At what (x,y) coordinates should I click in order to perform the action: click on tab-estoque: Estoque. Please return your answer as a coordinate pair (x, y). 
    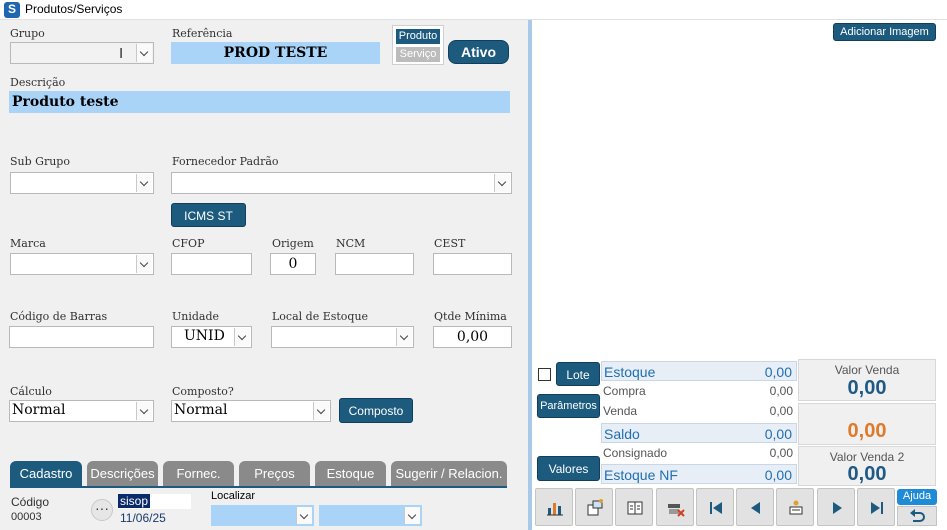
    Looking at the image, I should click on (350, 474).